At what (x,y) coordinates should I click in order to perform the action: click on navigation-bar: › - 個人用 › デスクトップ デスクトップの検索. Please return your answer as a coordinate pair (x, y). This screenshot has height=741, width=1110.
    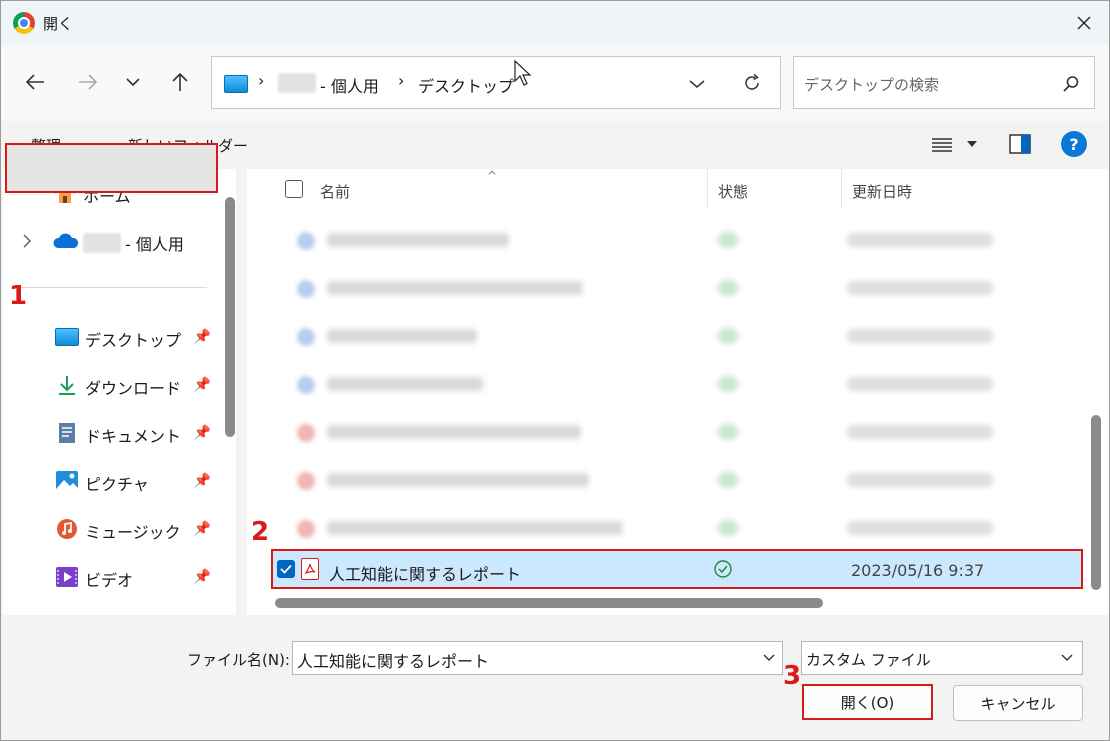
    Looking at the image, I should click on (555, 83).